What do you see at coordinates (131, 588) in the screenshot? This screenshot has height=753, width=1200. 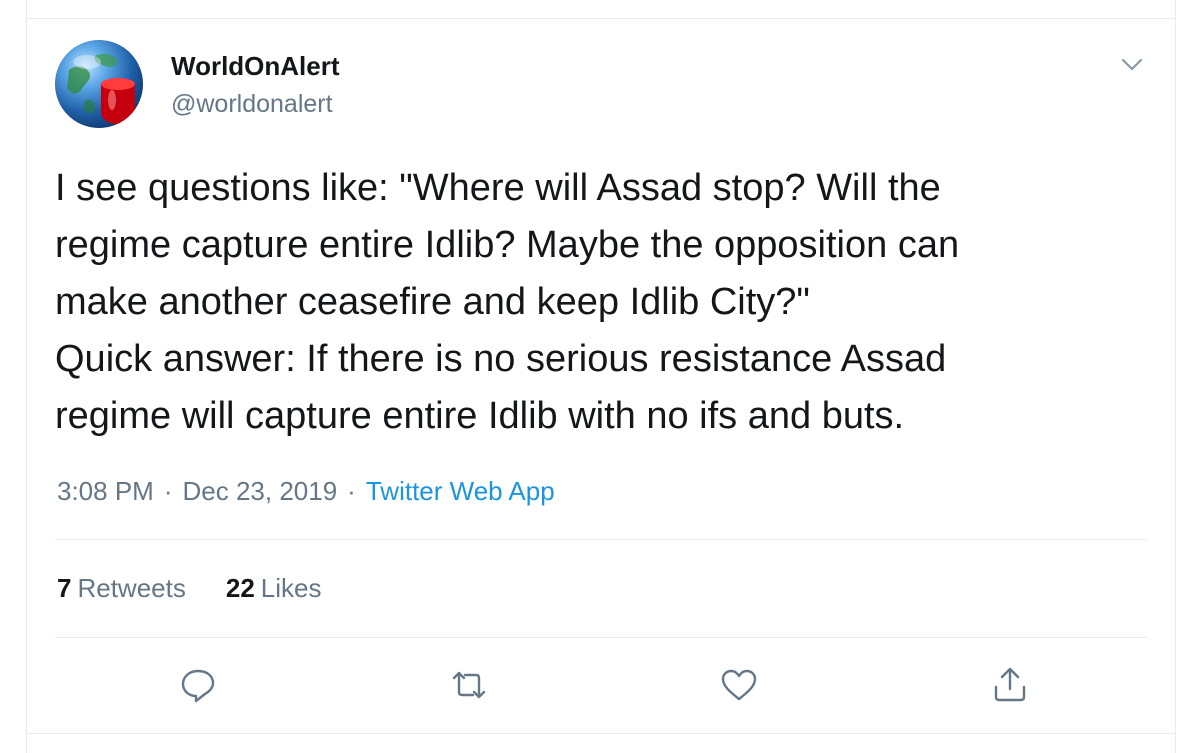 I see `retweets-label: Retweets` at bounding box center [131, 588].